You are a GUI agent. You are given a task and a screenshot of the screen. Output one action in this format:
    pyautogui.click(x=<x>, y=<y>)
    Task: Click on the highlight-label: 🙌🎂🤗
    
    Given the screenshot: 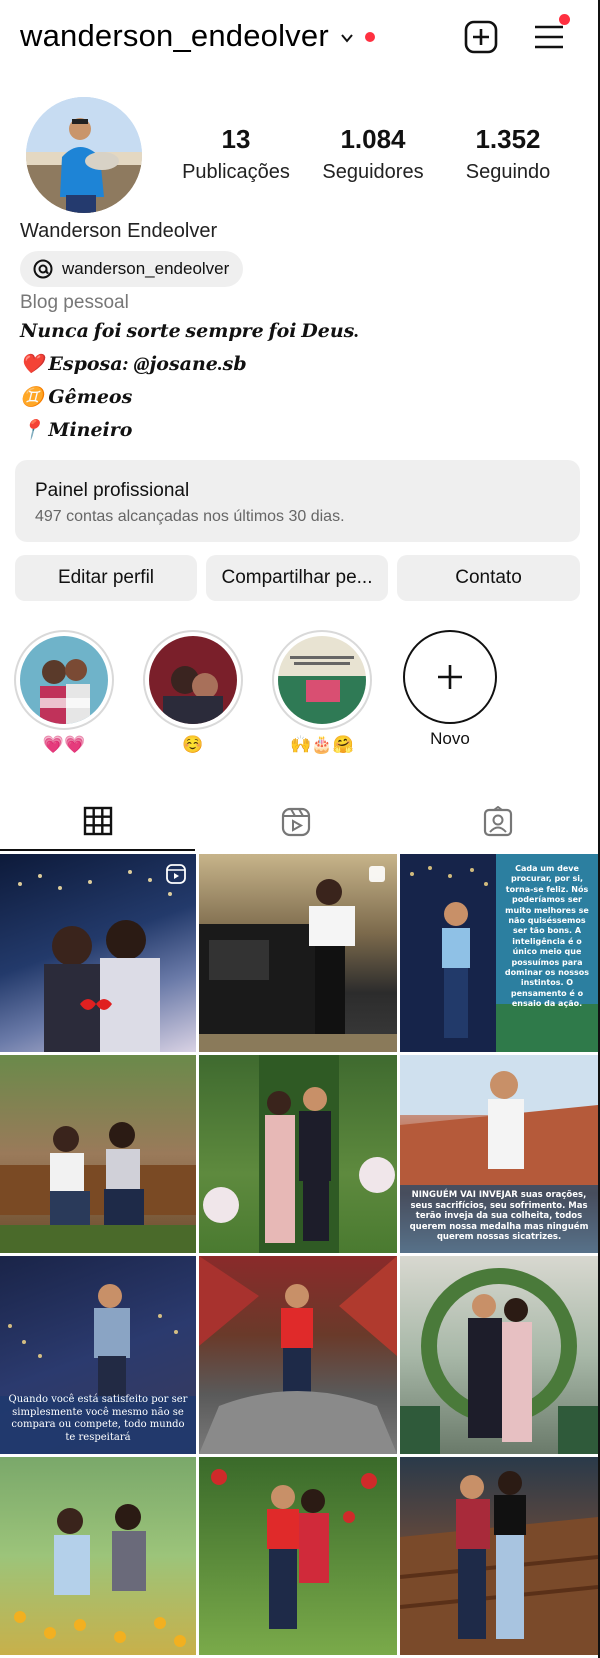 What is the action you would take?
    pyautogui.click(x=322, y=744)
    